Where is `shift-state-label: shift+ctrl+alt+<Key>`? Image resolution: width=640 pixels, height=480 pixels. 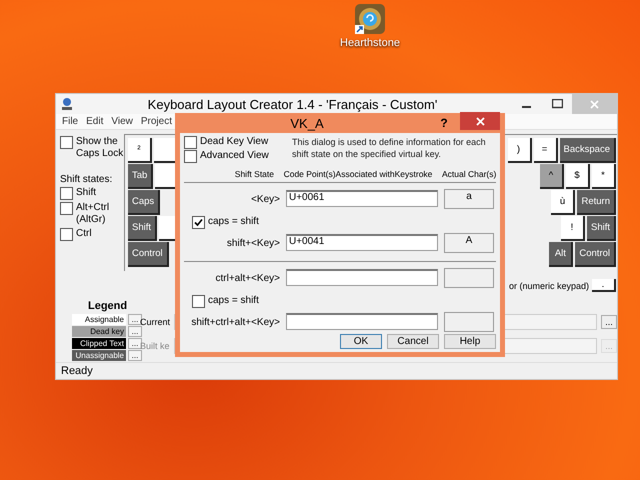
shift-state-label: shift+ctrl+alt+<Key> is located at coordinates (235, 322).